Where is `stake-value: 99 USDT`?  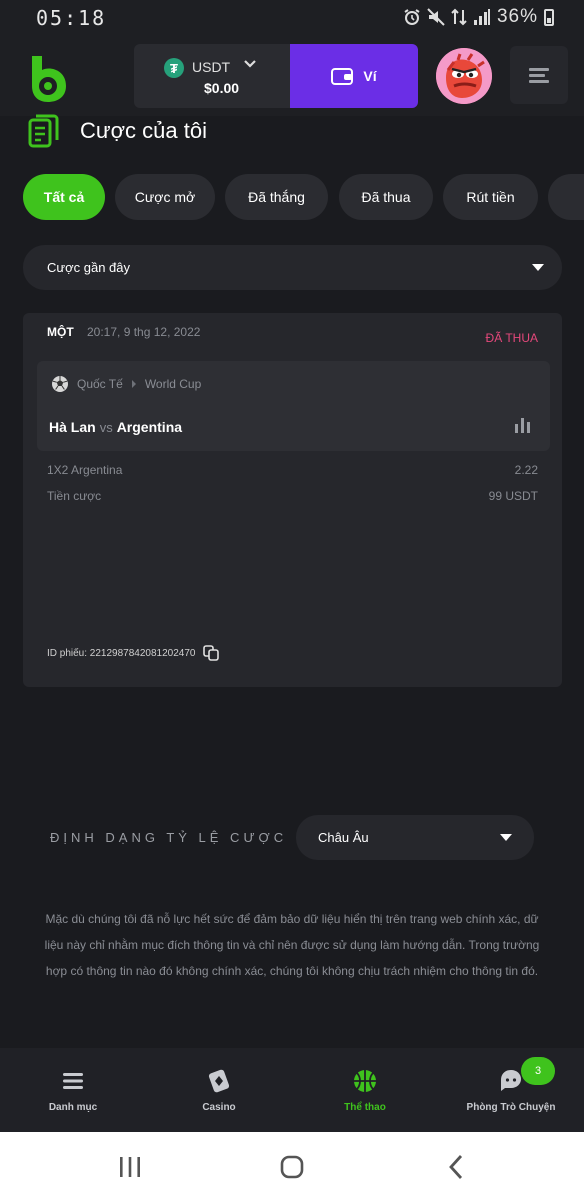 stake-value: 99 USDT is located at coordinates (513, 496).